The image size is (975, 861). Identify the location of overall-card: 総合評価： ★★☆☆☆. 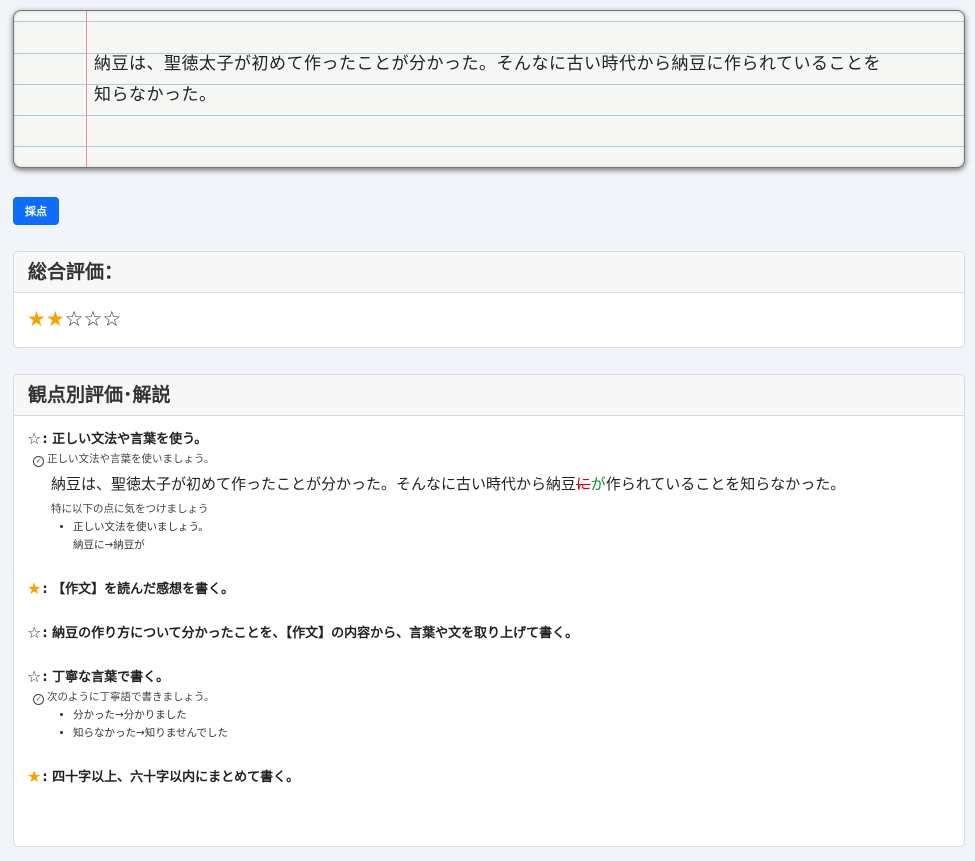
(489, 299).